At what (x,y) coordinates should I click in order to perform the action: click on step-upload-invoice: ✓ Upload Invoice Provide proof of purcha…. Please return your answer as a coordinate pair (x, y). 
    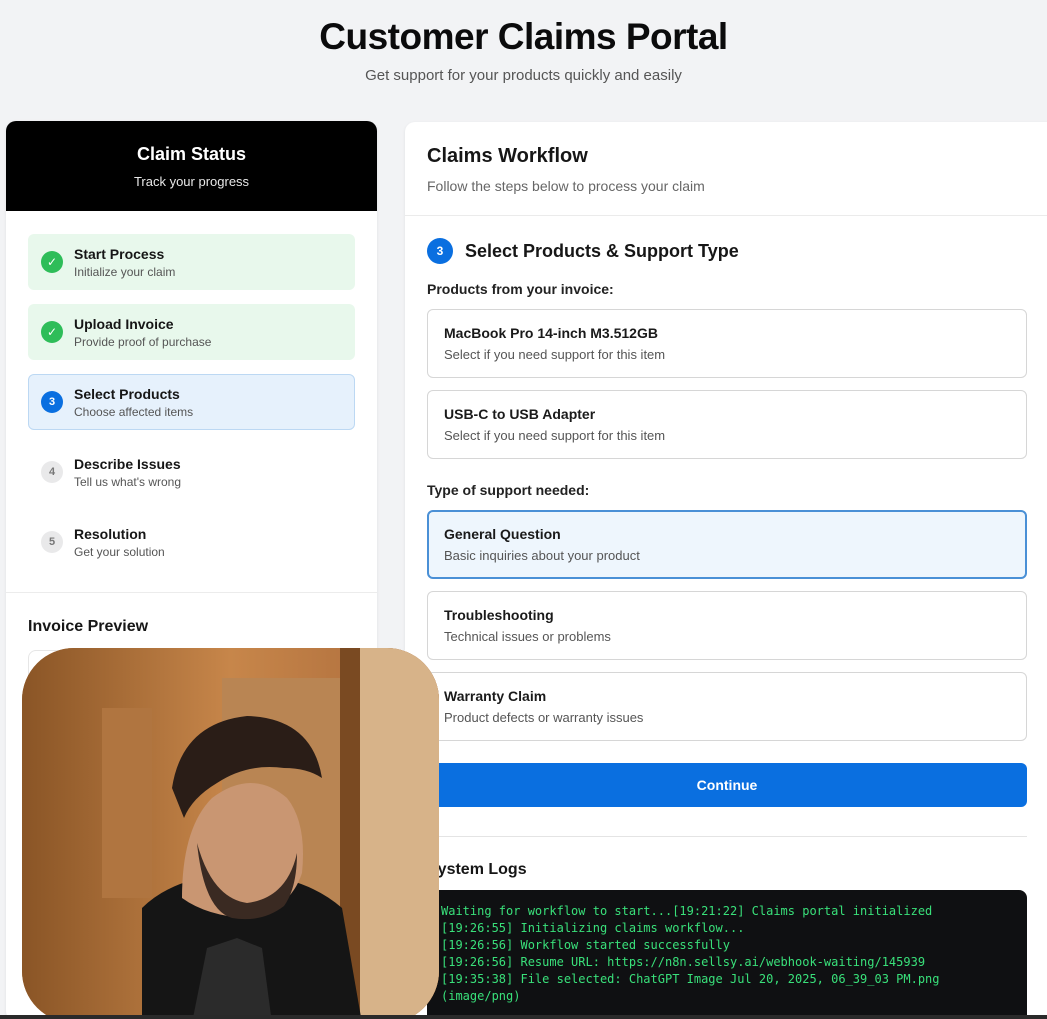
    Looking at the image, I should click on (191, 332).